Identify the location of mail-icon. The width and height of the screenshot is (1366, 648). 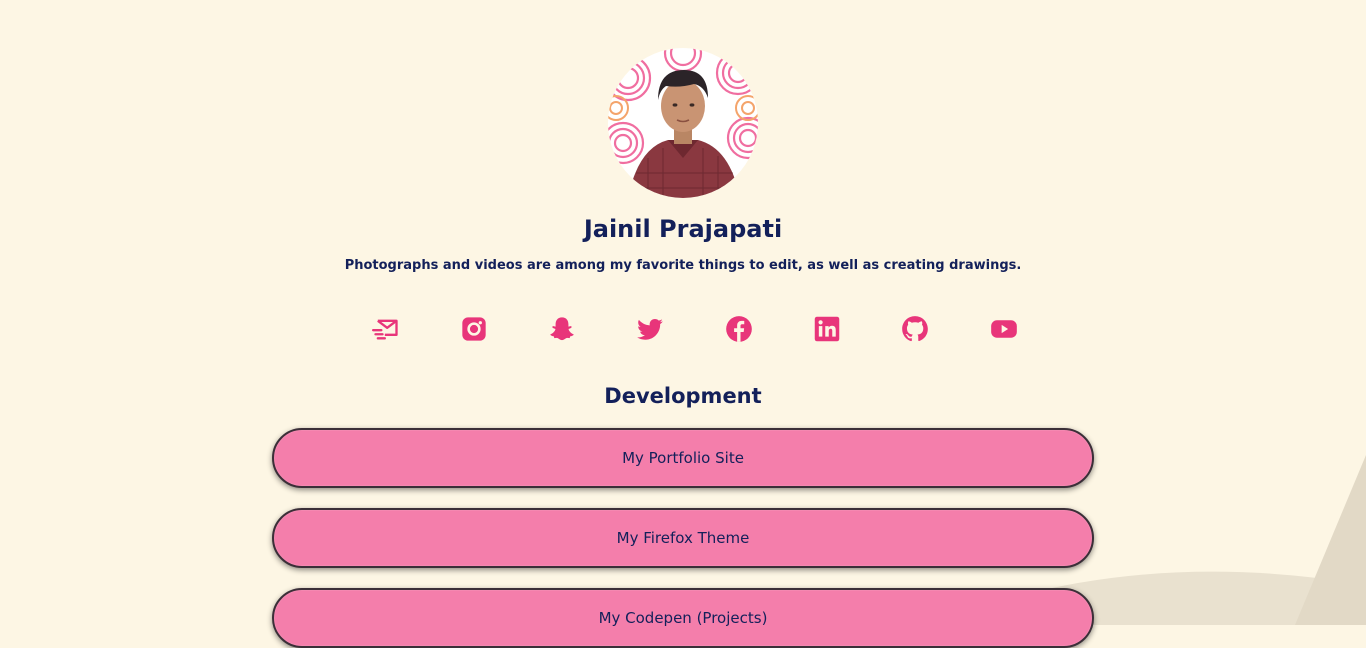
(385, 329).